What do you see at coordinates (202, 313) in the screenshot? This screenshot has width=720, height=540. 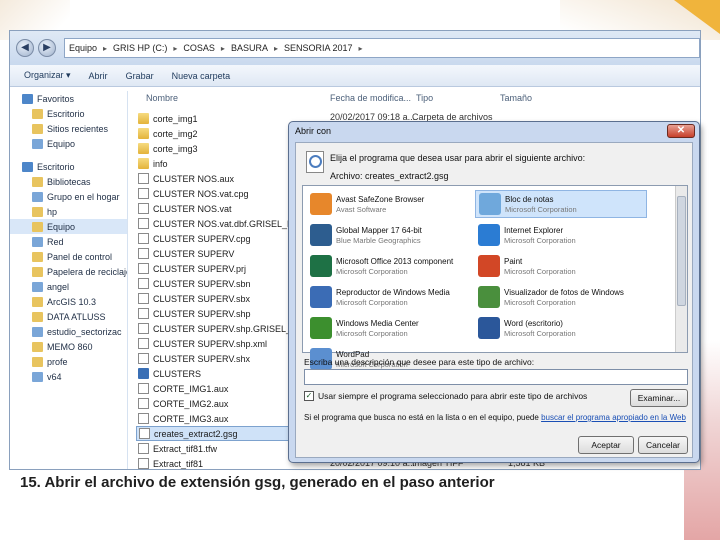 I see `file-name: CLUSTER SUPERV.shp` at bounding box center [202, 313].